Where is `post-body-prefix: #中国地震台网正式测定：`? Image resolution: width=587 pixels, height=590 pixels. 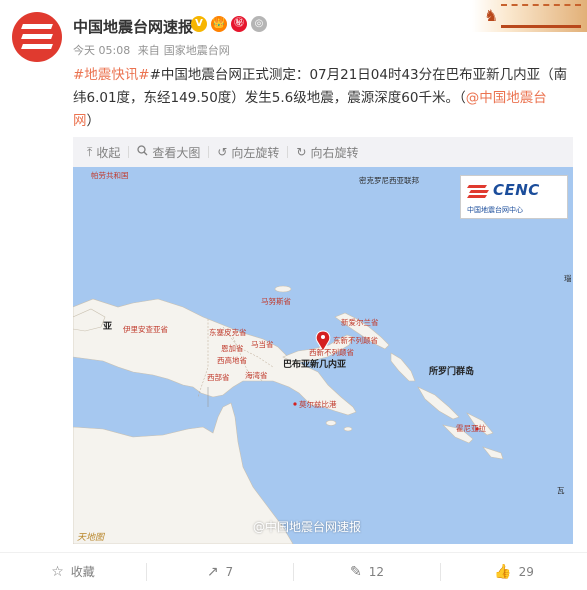
post-body-prefix: #中国地震台网正式测定： is located at coordinates (229, 75).